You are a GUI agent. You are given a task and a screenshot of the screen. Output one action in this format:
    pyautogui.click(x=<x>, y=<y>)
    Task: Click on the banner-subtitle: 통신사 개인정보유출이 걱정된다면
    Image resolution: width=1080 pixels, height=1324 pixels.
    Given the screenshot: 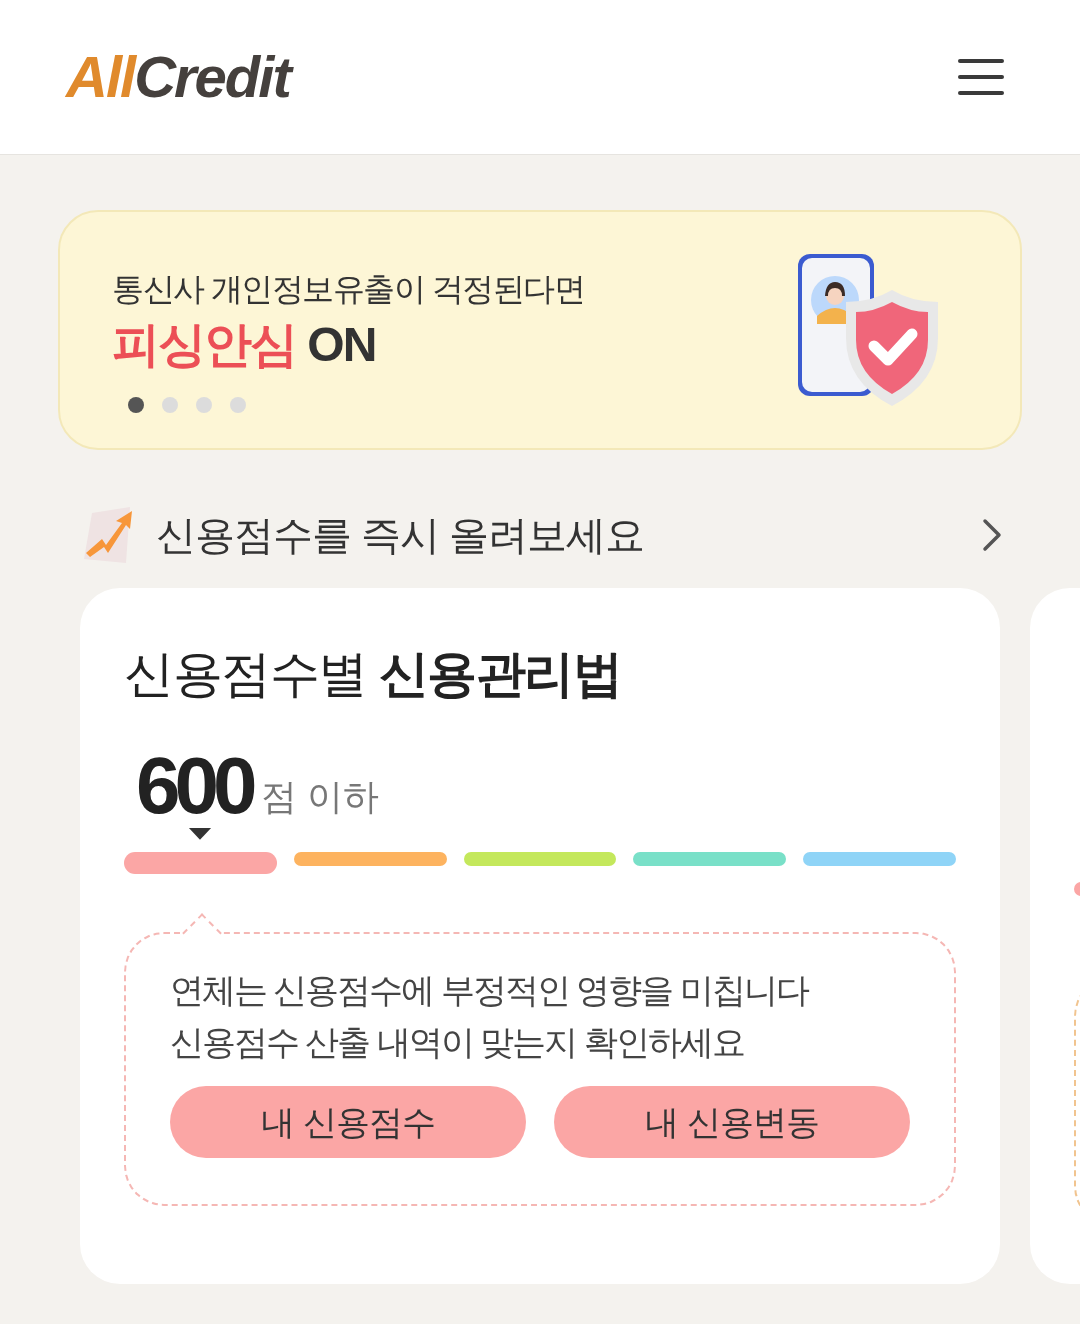 What is the action you would take?
    pyautogui.click(x=348, y=289)
    